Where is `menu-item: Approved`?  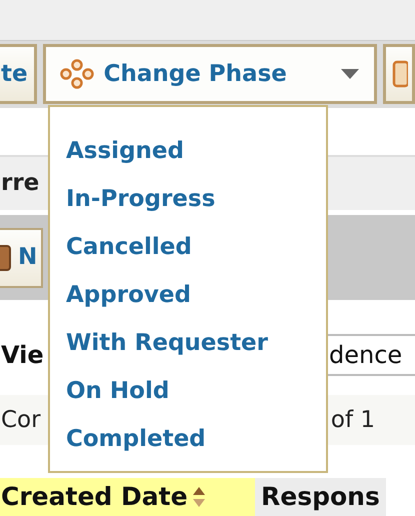 menu-item: Approved is located at coordinates (196, 295).